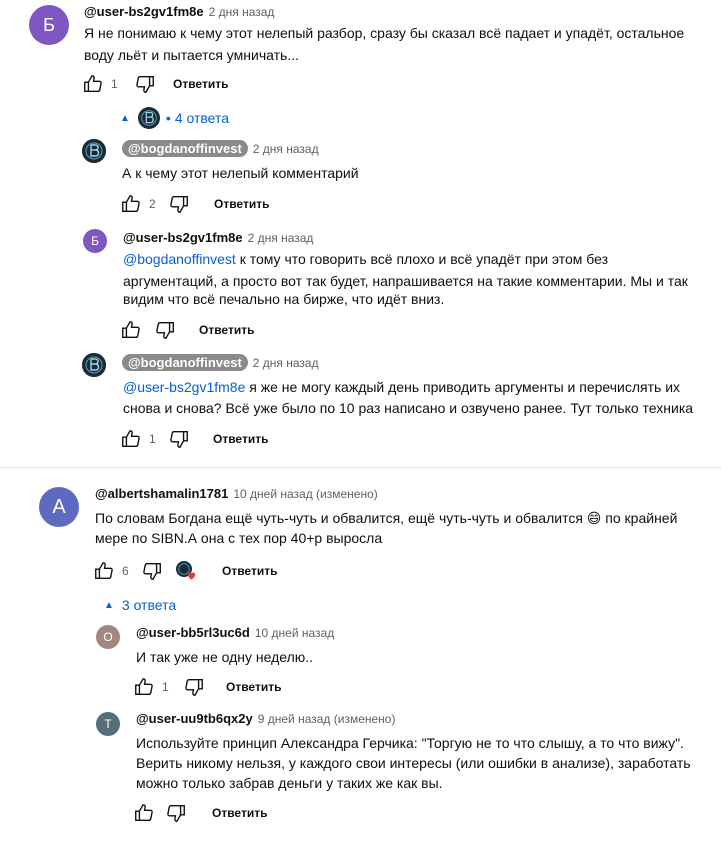 This screenshot has height=842, width=721. I want to click on replies-toggle: ▲ 3 ответа, so click(140, 605).